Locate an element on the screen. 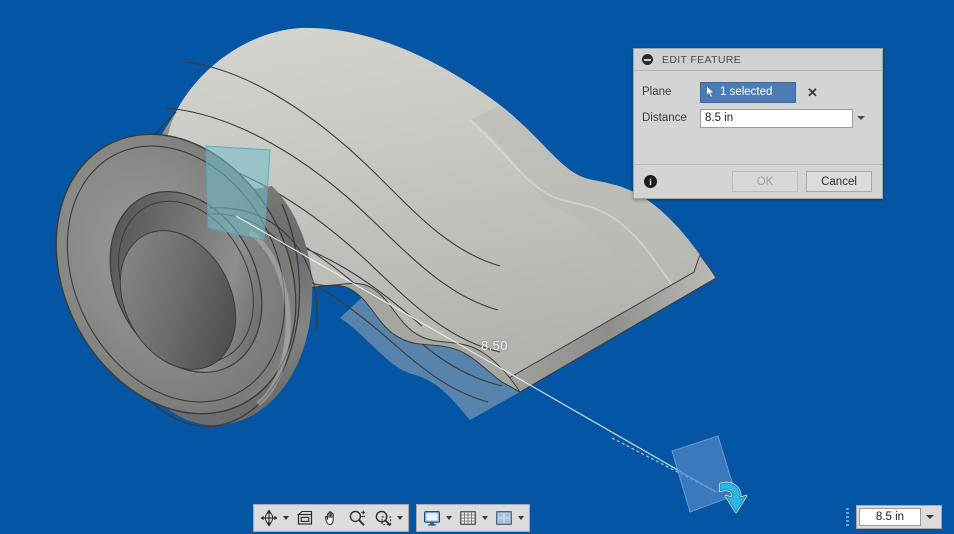 Image resolution: width=954 pixels, height=534 pixels. look-at-icon is located at coordinates (305, 518).